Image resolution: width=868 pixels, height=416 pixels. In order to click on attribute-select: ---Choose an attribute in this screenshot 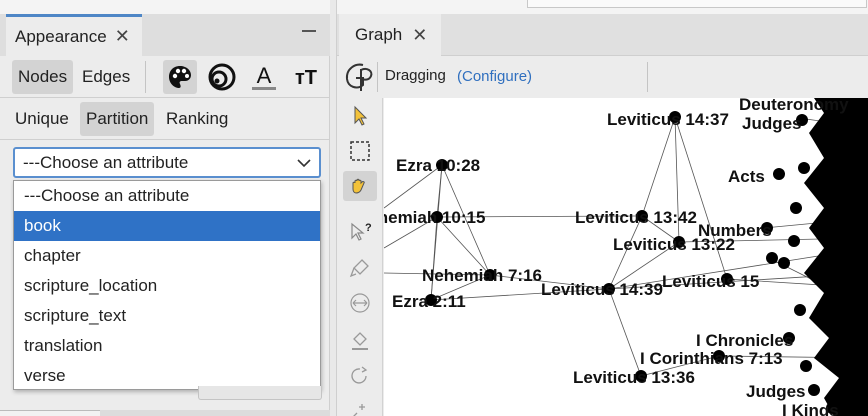, I will do `click(167, 162)`.